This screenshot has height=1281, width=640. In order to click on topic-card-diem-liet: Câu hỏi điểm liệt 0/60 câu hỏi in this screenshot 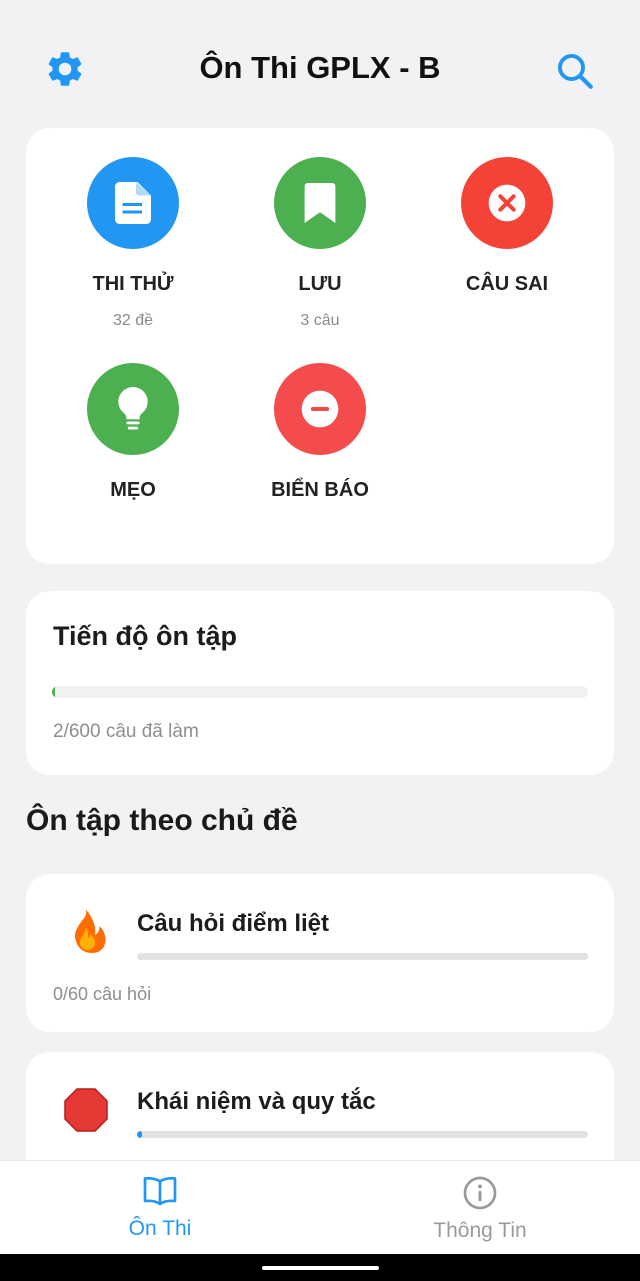, I will do `click(320, 953)`.